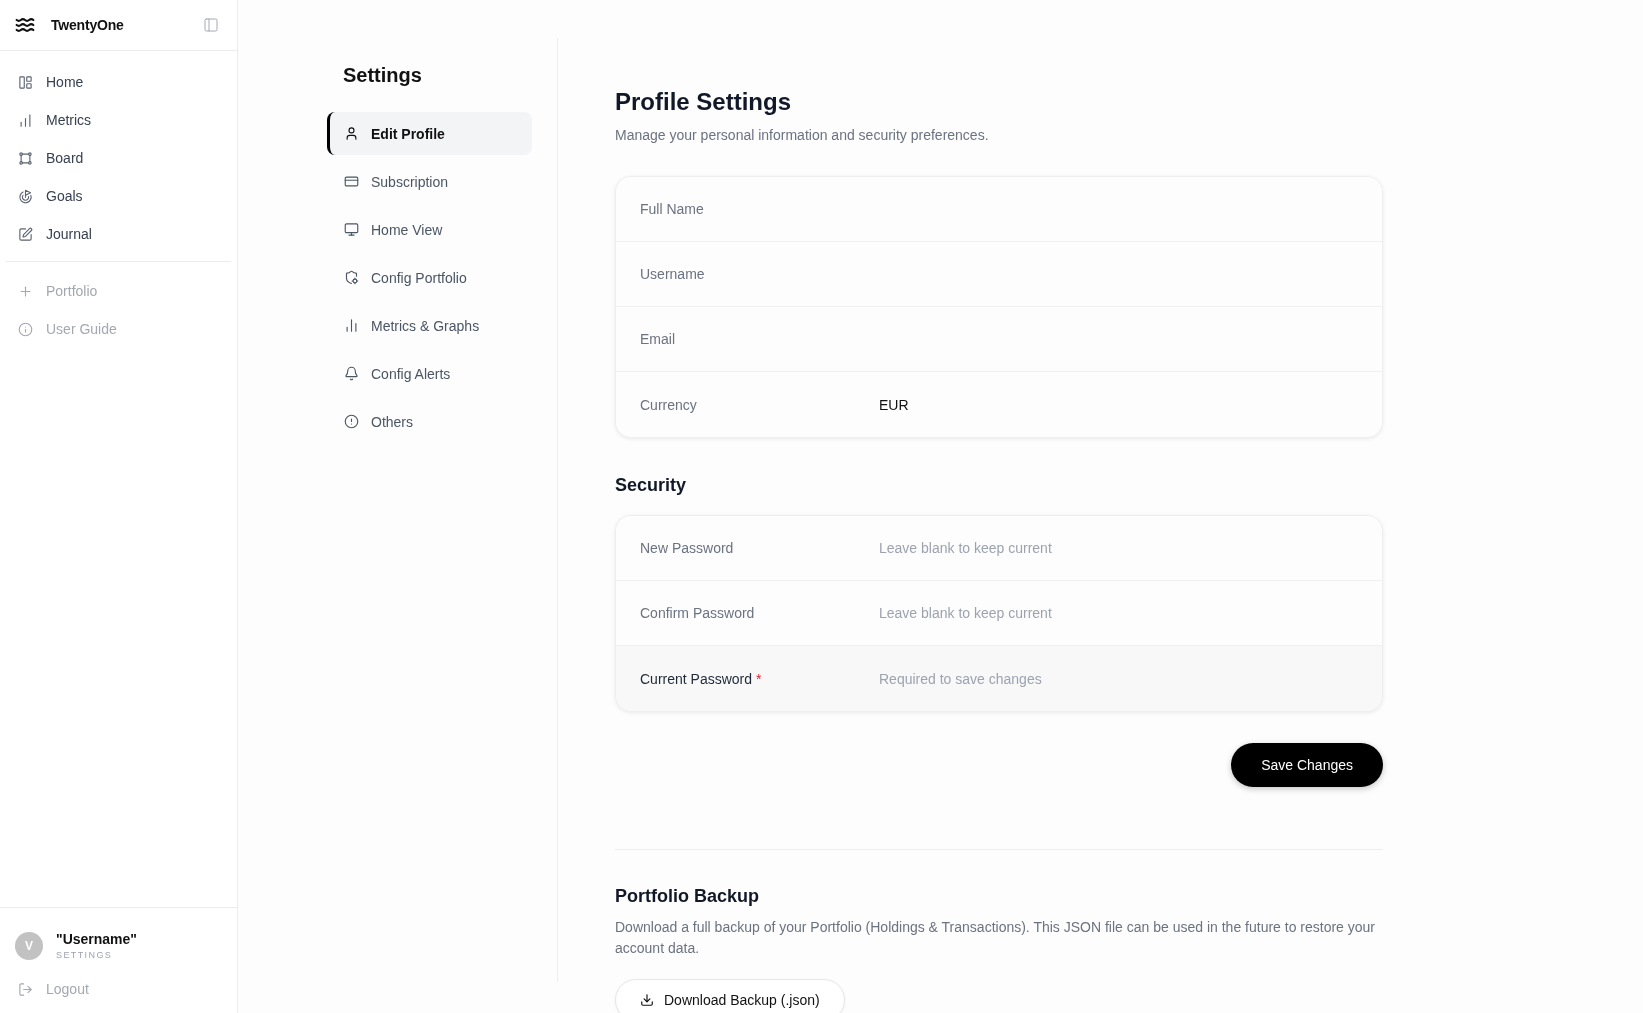 The height and width of the screenshot is (1013, 1643). Describe the element at coordinates (429, 181) in the screenshot. I see `settings-nav-item: Subscription` at that location.